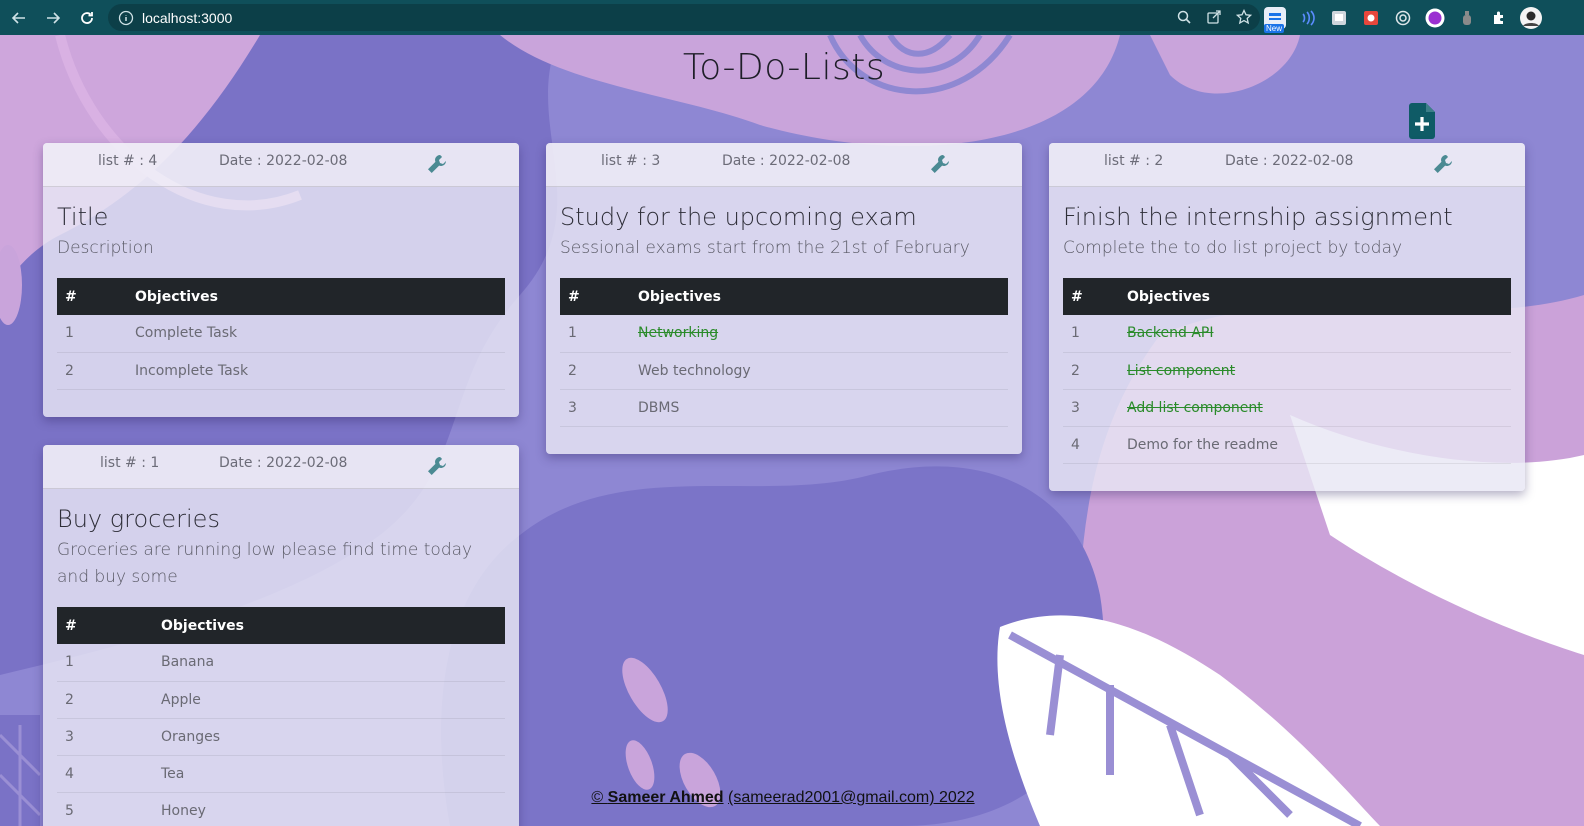 The width and height of the screenshot is (1584, 826). Describe the element at coordinates (130, 463) in the screenshot. I see `list-number: list # : 1` at that location.